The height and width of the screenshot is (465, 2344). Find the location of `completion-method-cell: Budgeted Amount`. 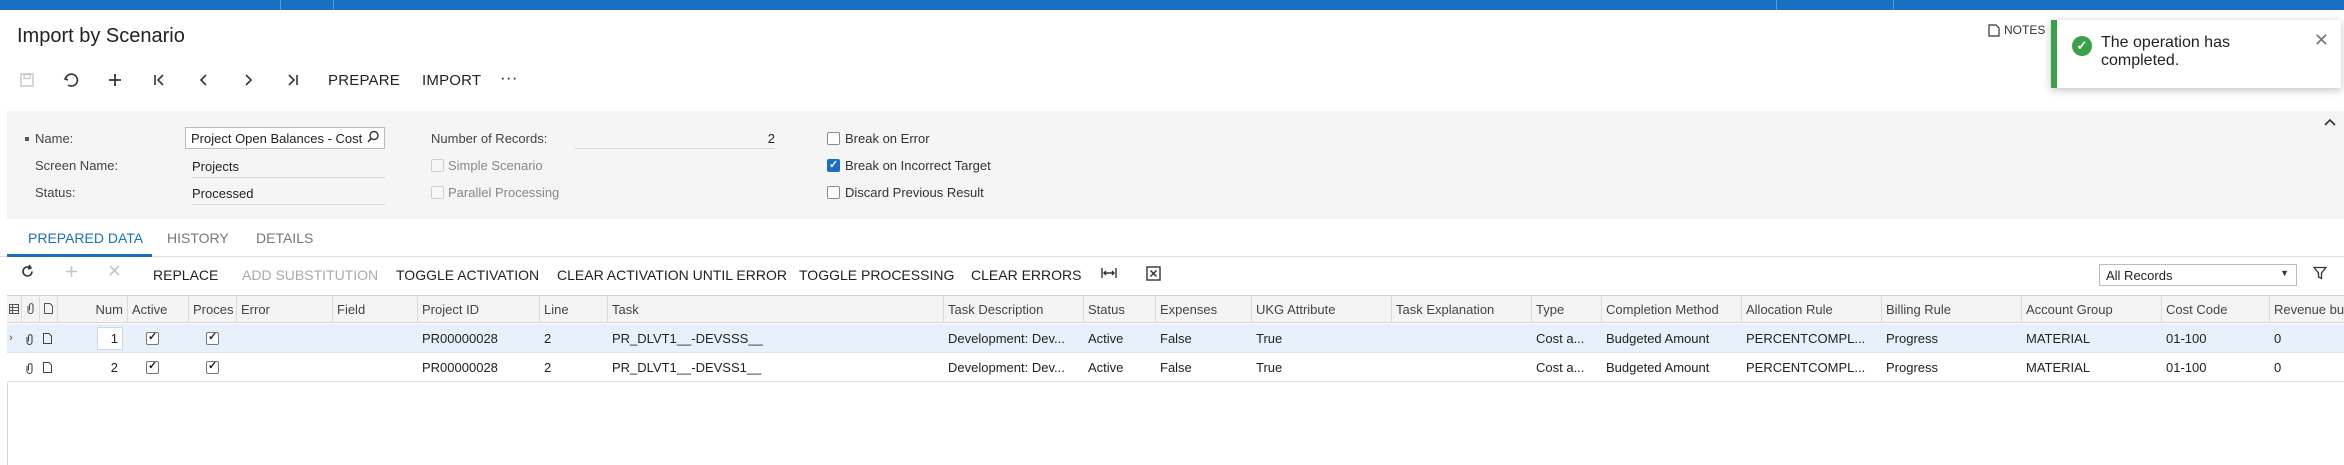

completion-method-cell: Budgeted Amount is located at coordinates (1658, 338).